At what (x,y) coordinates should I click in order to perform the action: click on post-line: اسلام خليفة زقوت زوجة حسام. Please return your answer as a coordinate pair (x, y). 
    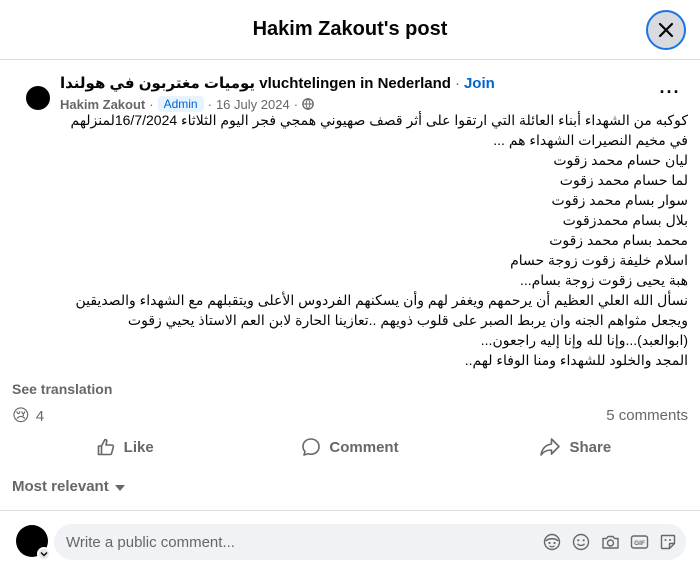
    Looking at the image, I should click on (599, 260).